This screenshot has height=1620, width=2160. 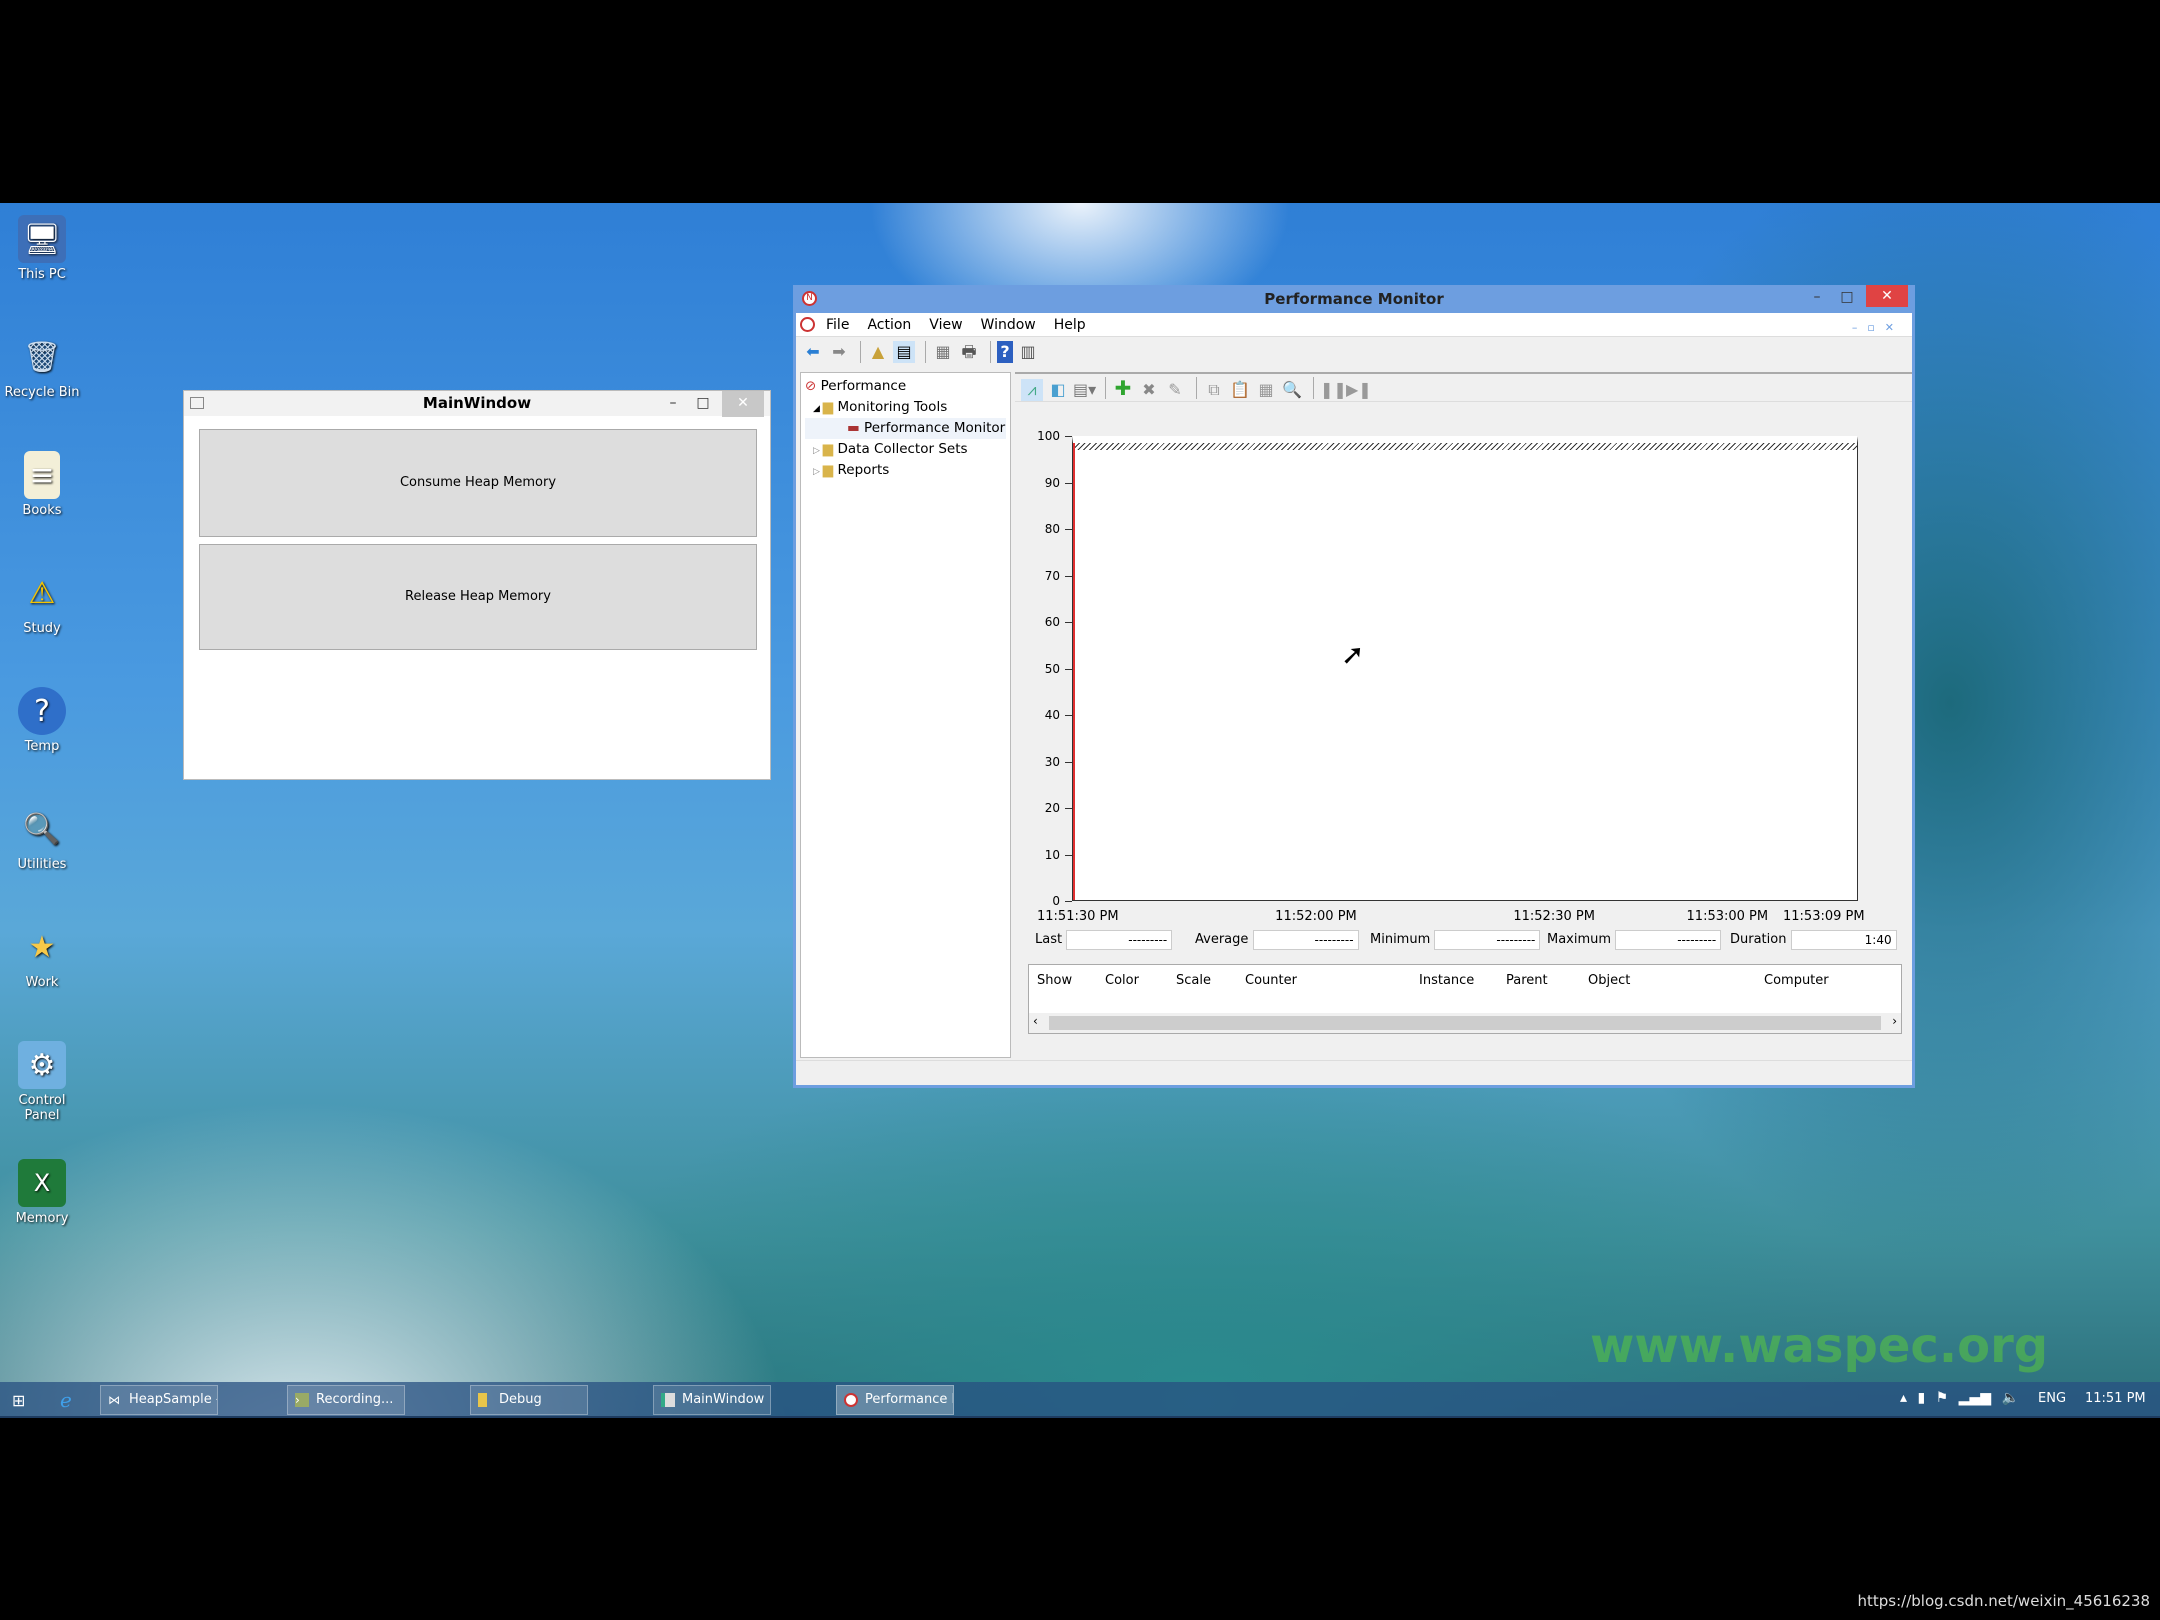 I want to click on view-current-activity-icon: ◧, so click(x=1058, y=390).